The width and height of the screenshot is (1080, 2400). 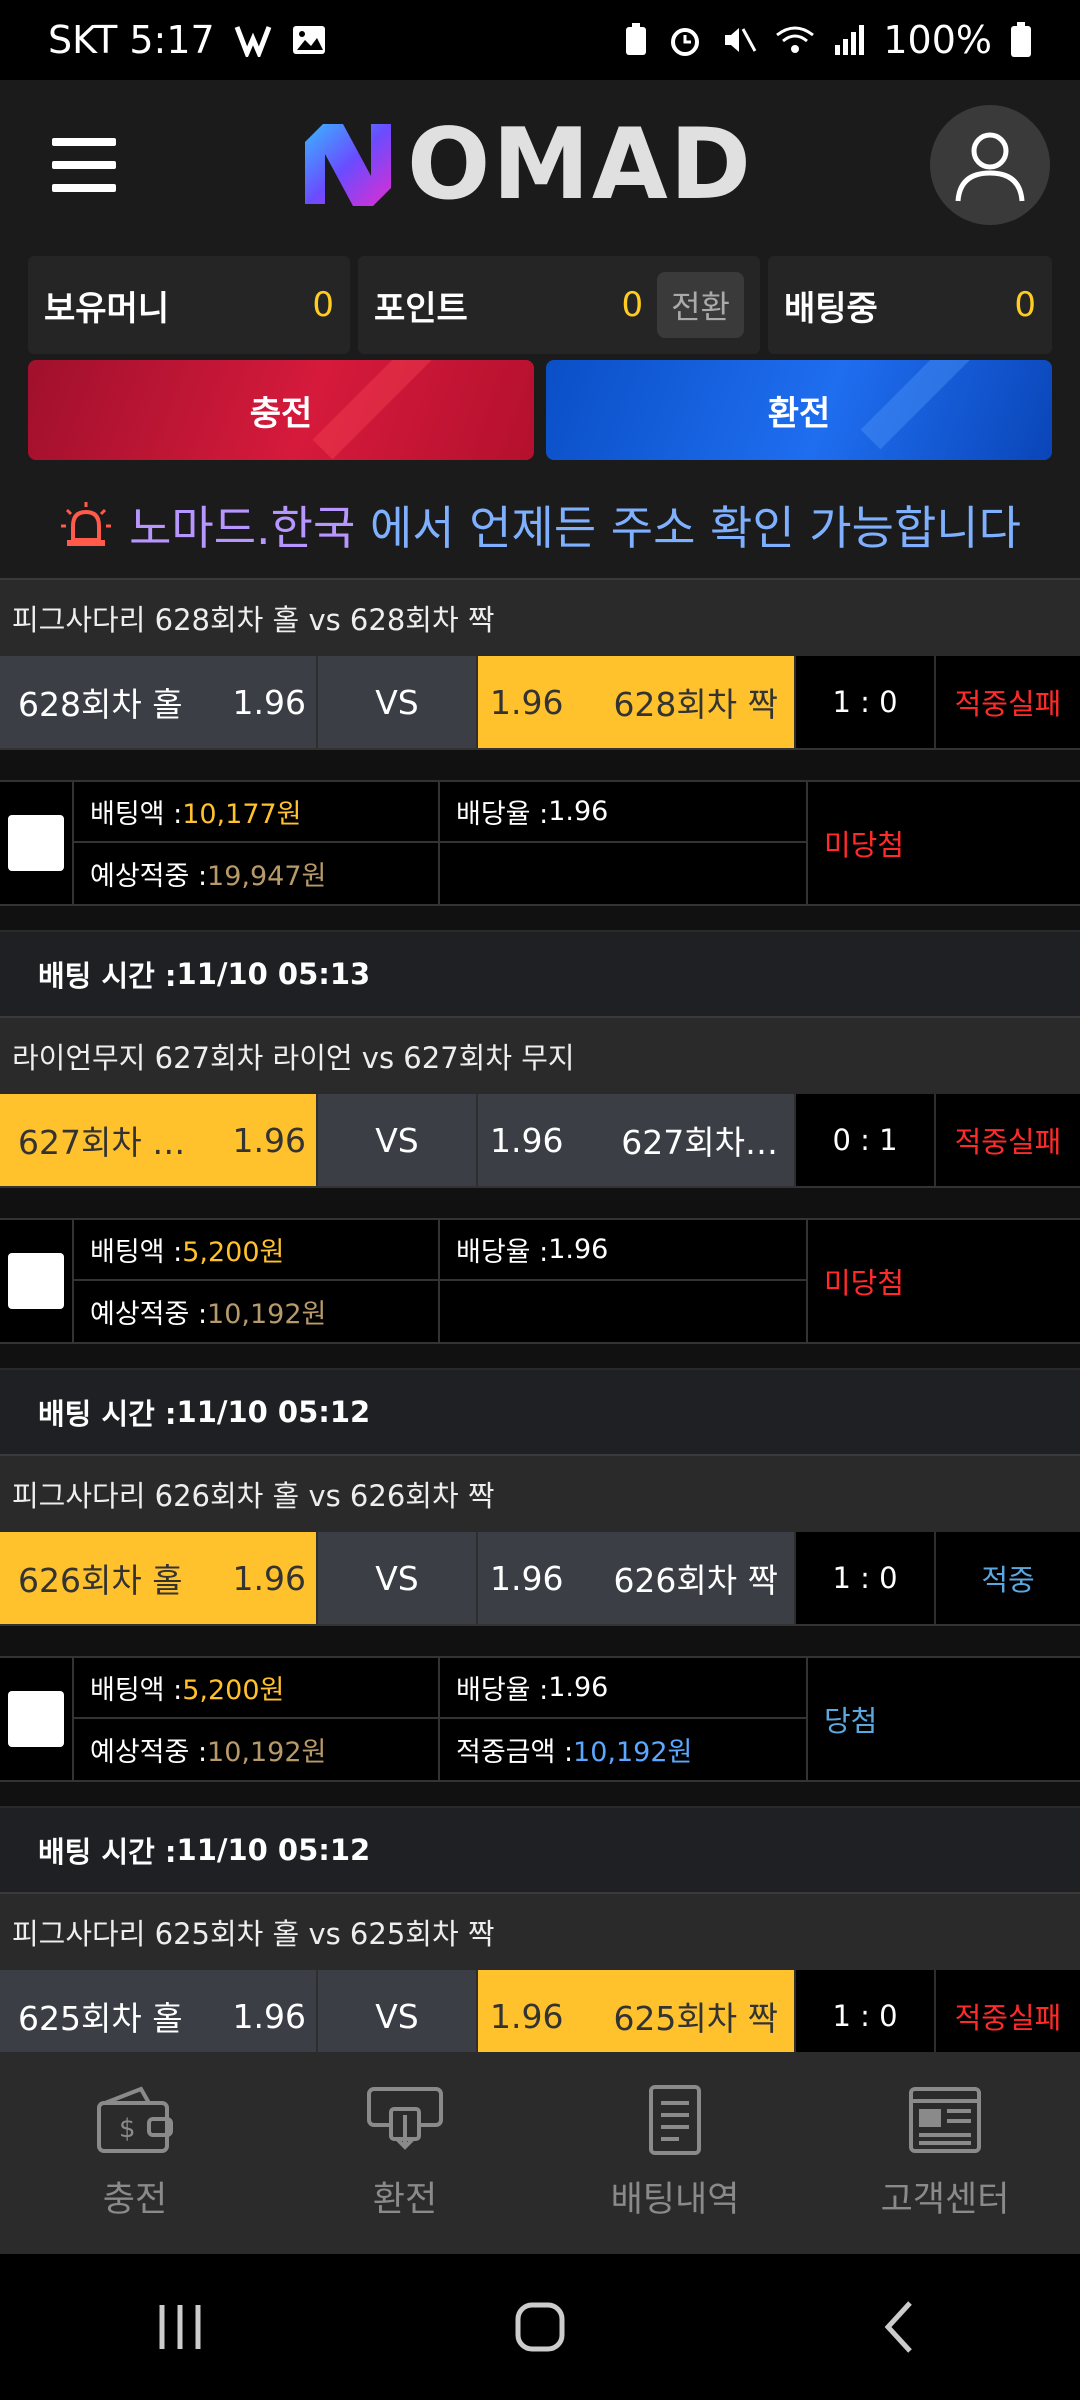 I want to click on mute-icon, so click(x=739, y=40).